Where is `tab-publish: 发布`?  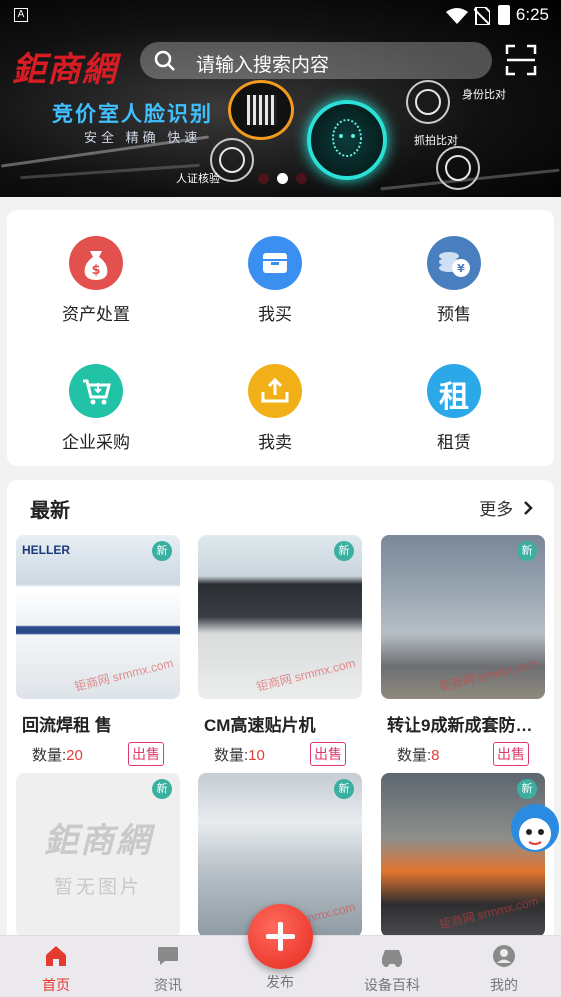 tab-publish: 发布 is located at coordinates (280, 982).